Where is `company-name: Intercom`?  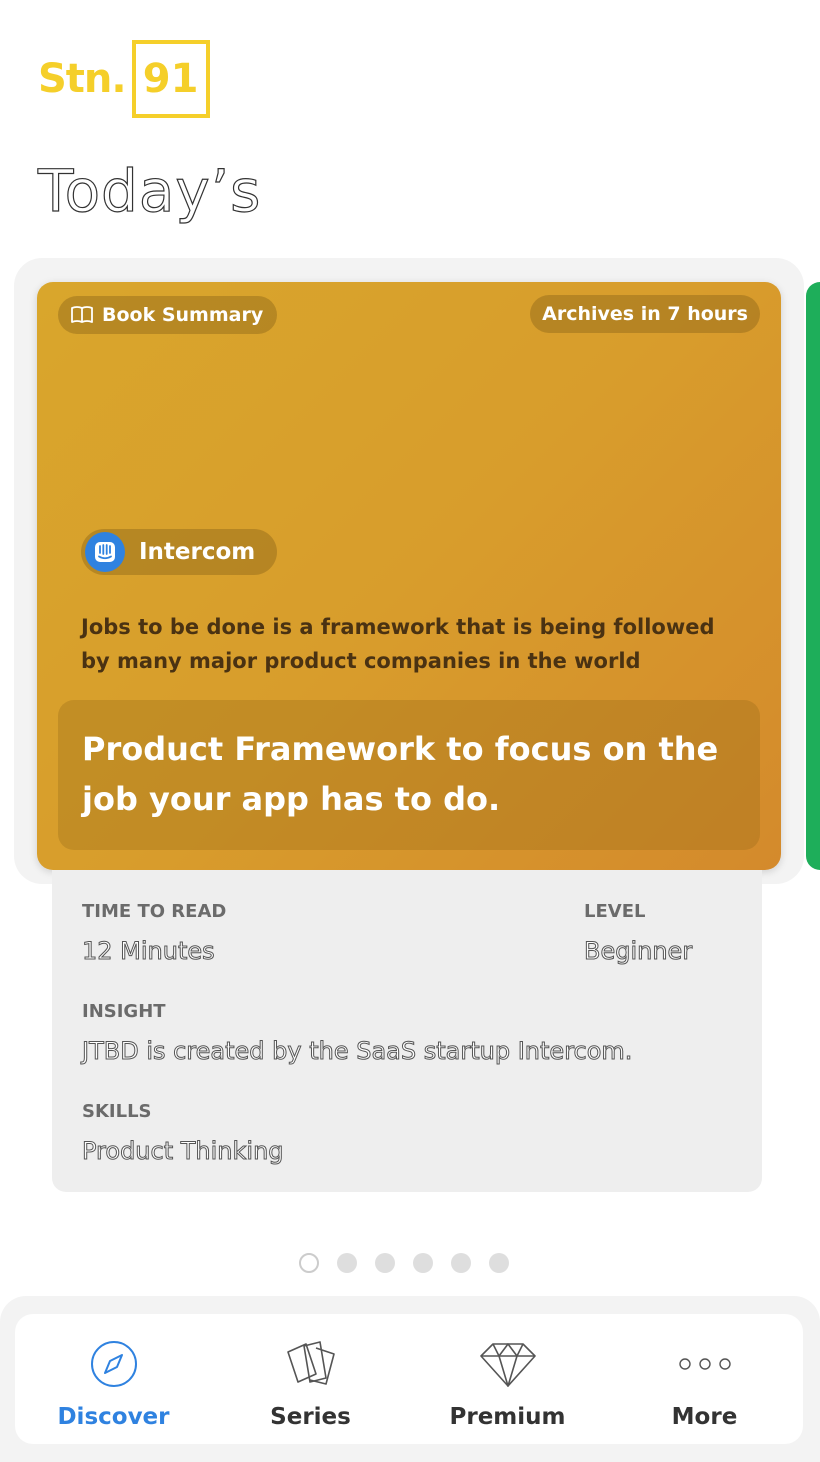 company-name: Intercom is located at coordinates (197, 552).